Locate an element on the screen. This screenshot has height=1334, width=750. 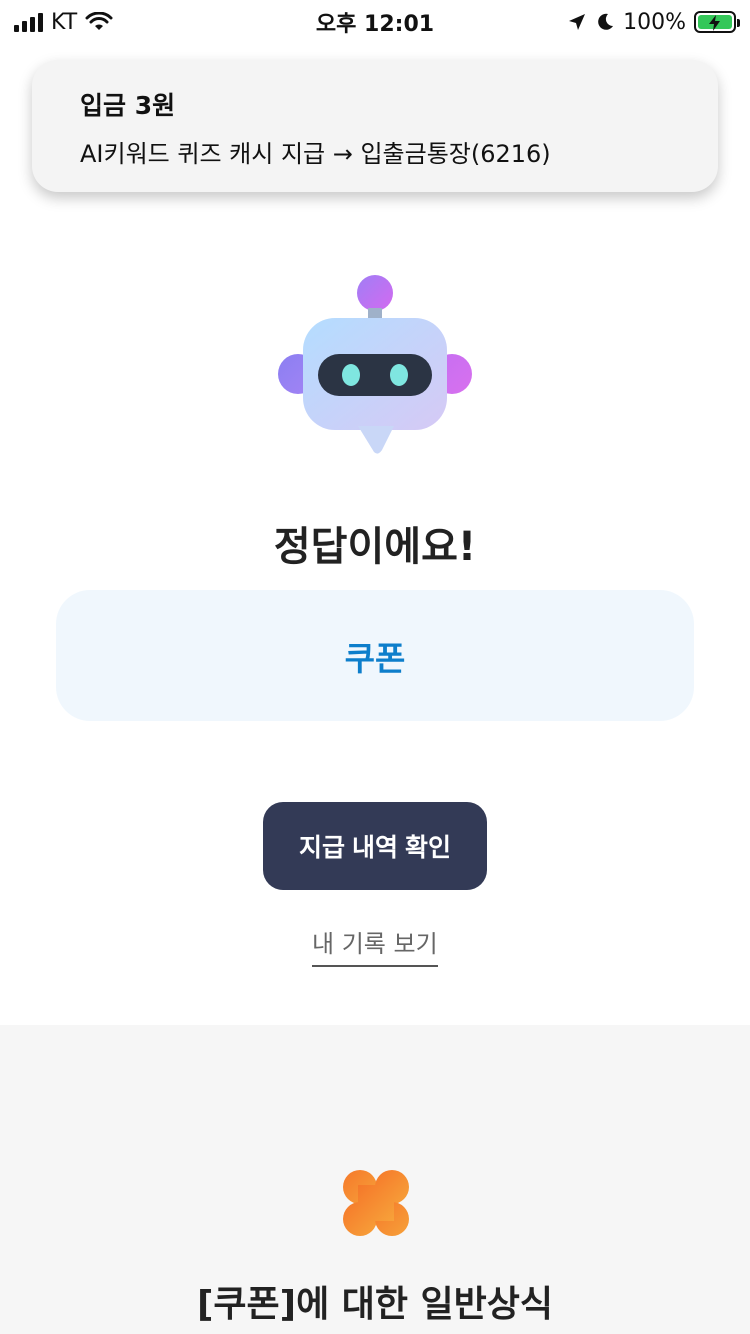
answer-text: 쿠폰 is located at coordinates (375, 658).